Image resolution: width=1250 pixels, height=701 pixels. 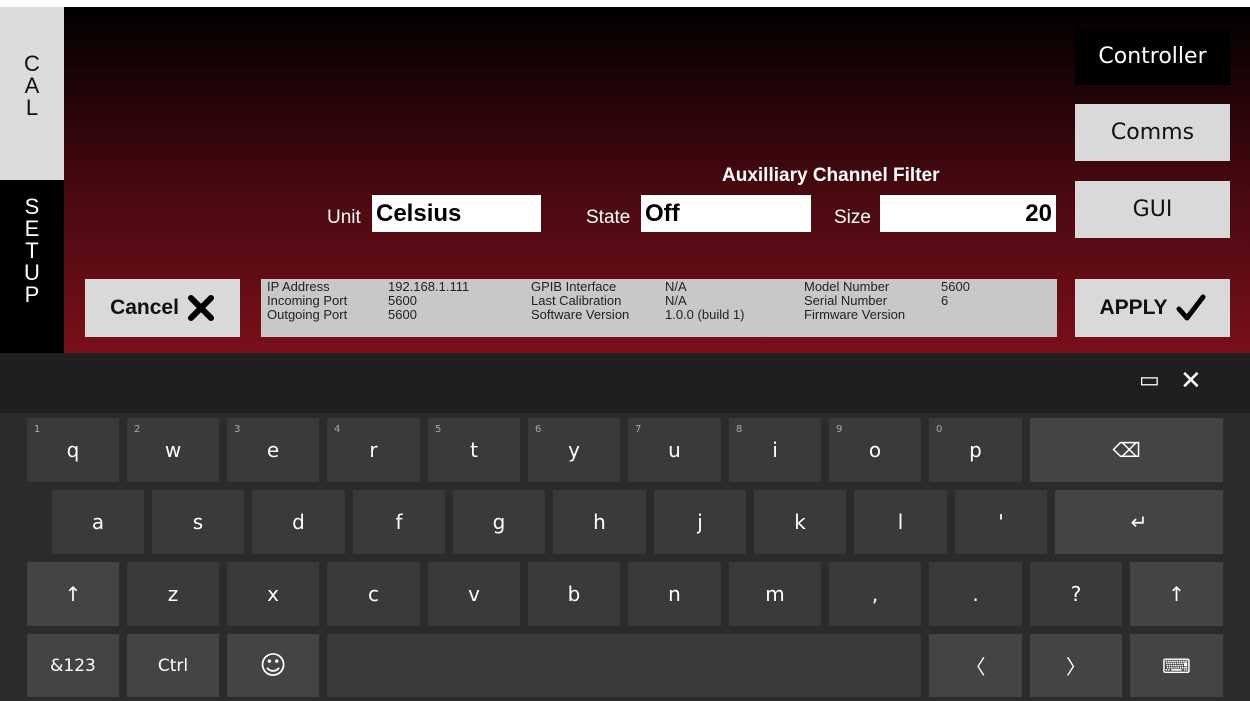 I want to click on info-label: Outgoing Port, so click(x=307, y=314).